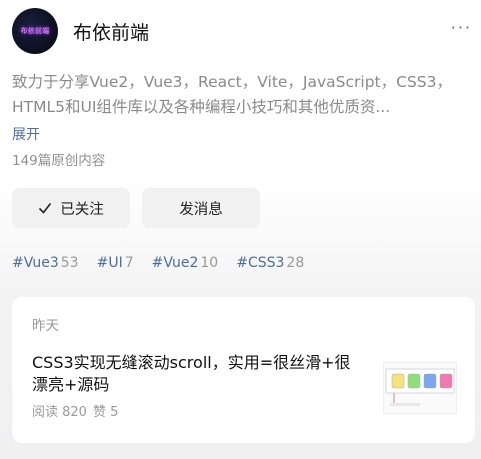  I want to click on checkmark-icon, so click(45, 208).